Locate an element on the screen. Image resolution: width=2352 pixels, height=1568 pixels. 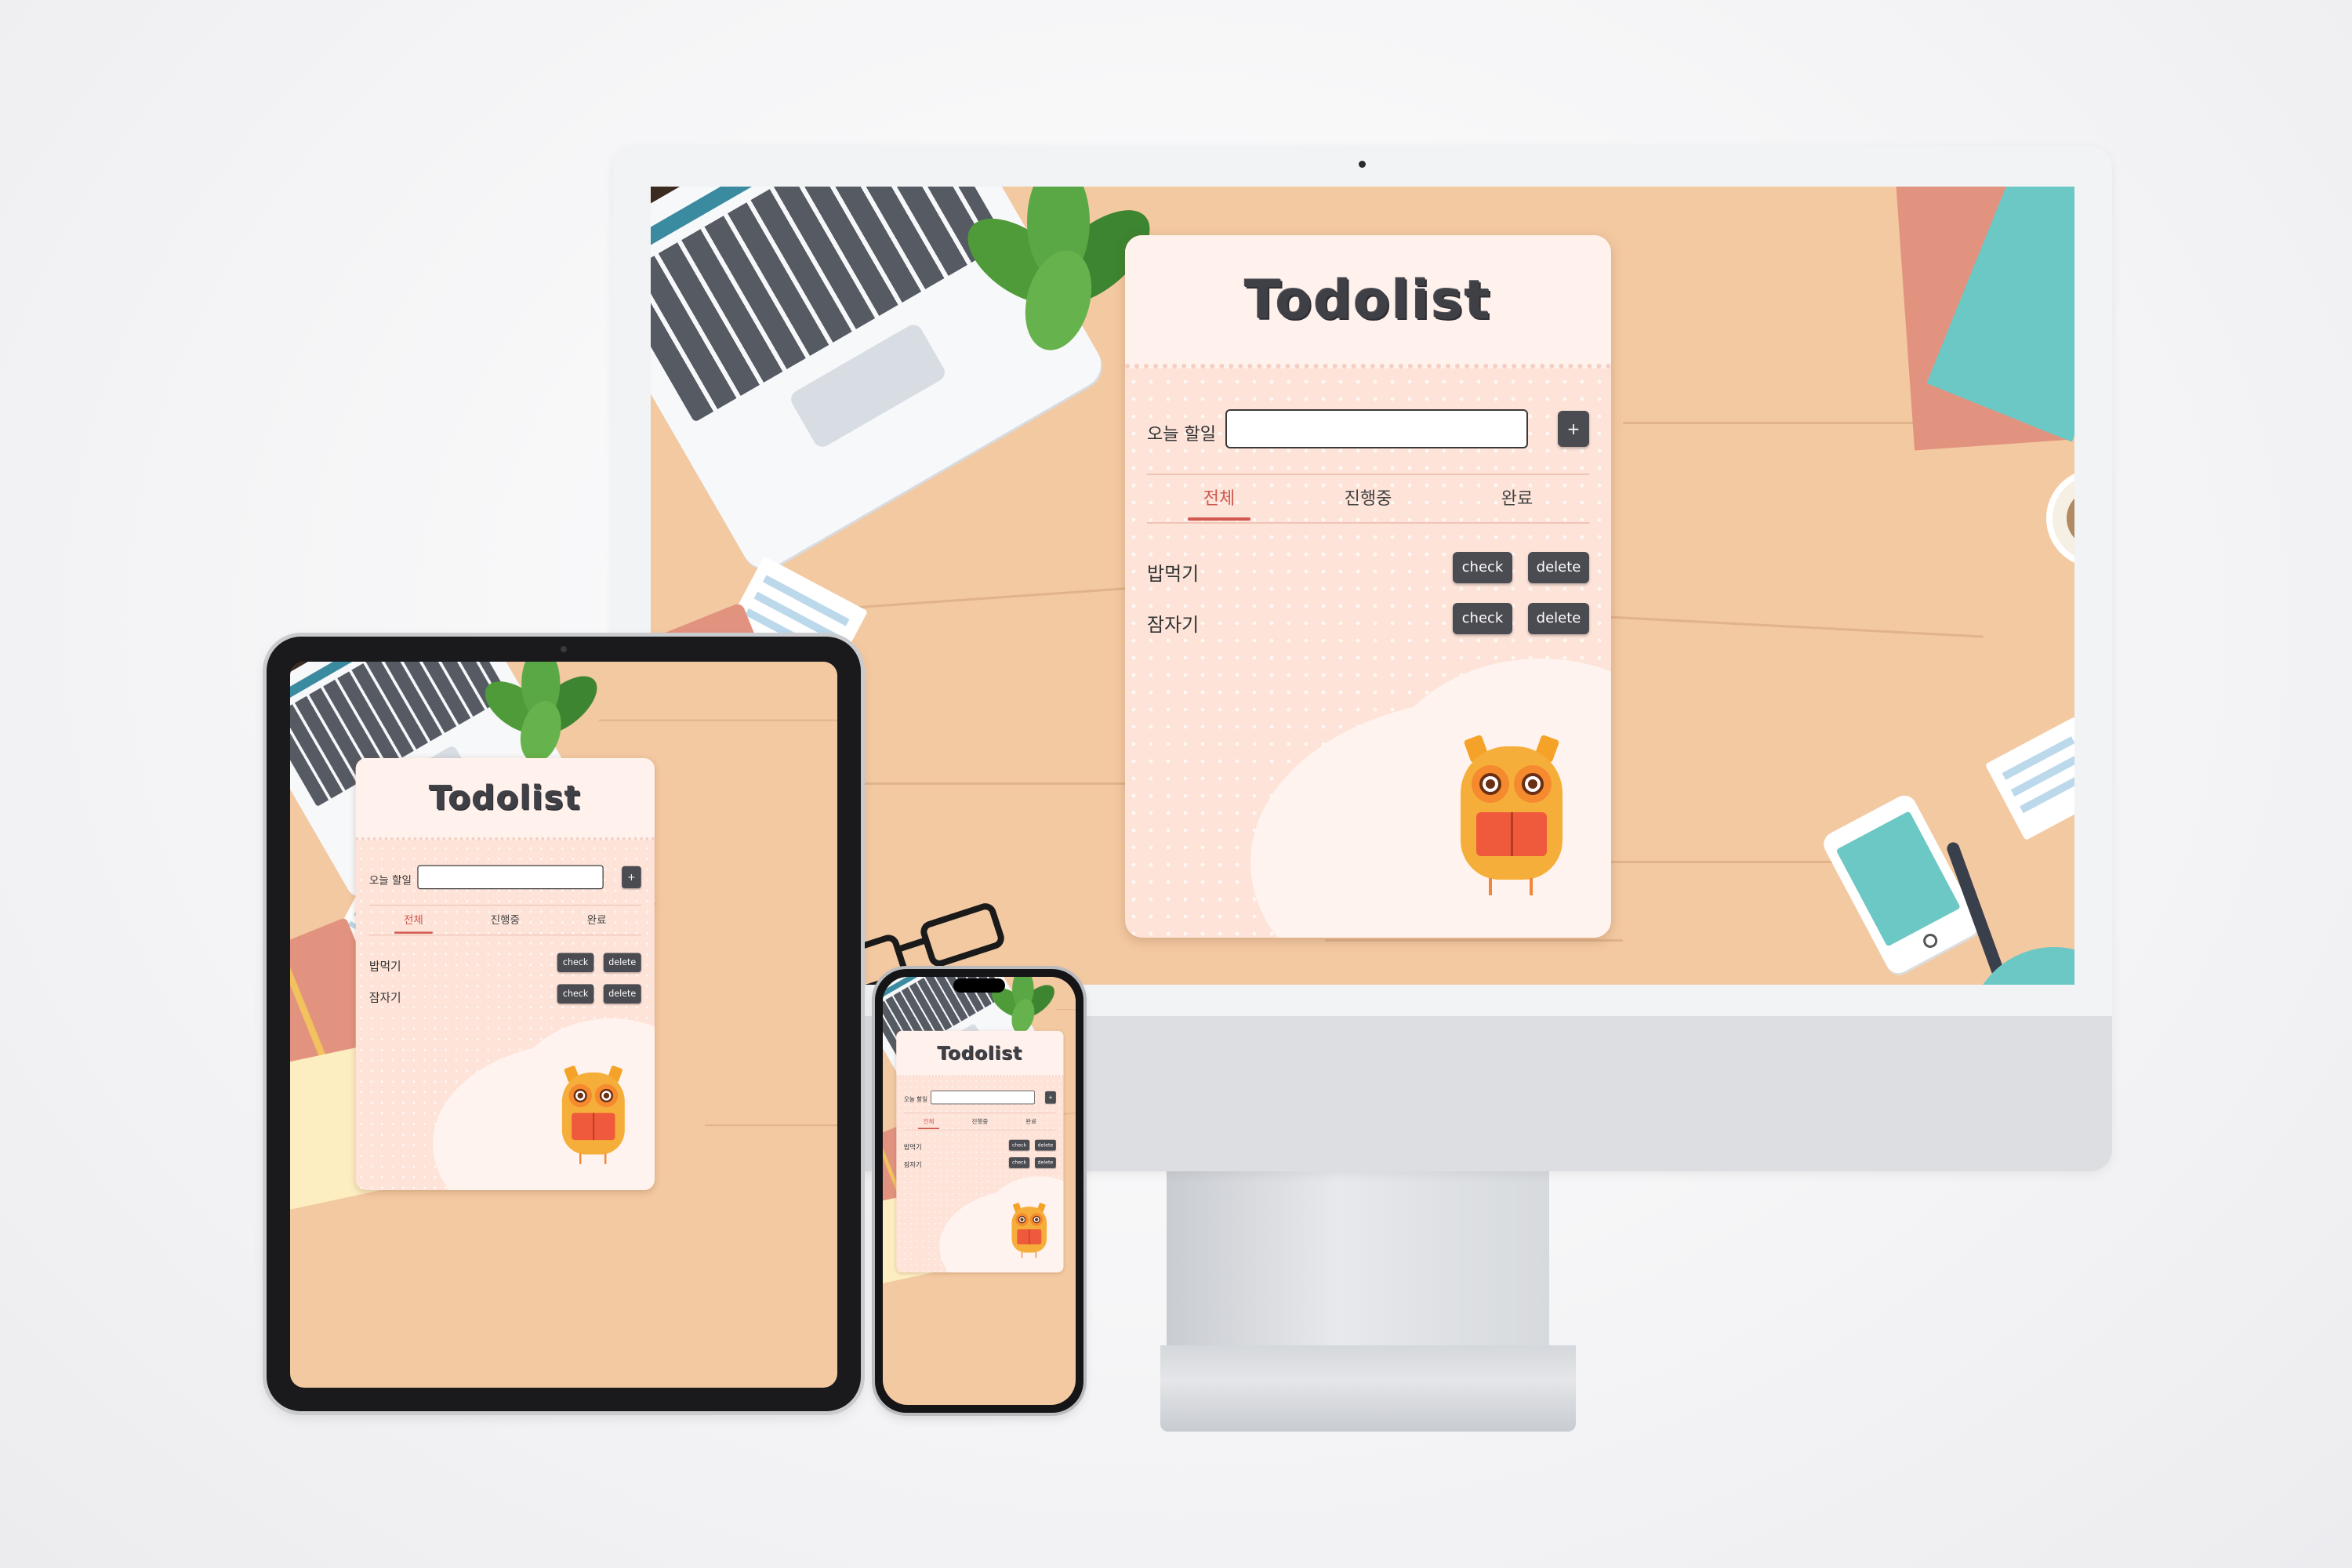
imac-stand is located at coordinates (1358, 1261).